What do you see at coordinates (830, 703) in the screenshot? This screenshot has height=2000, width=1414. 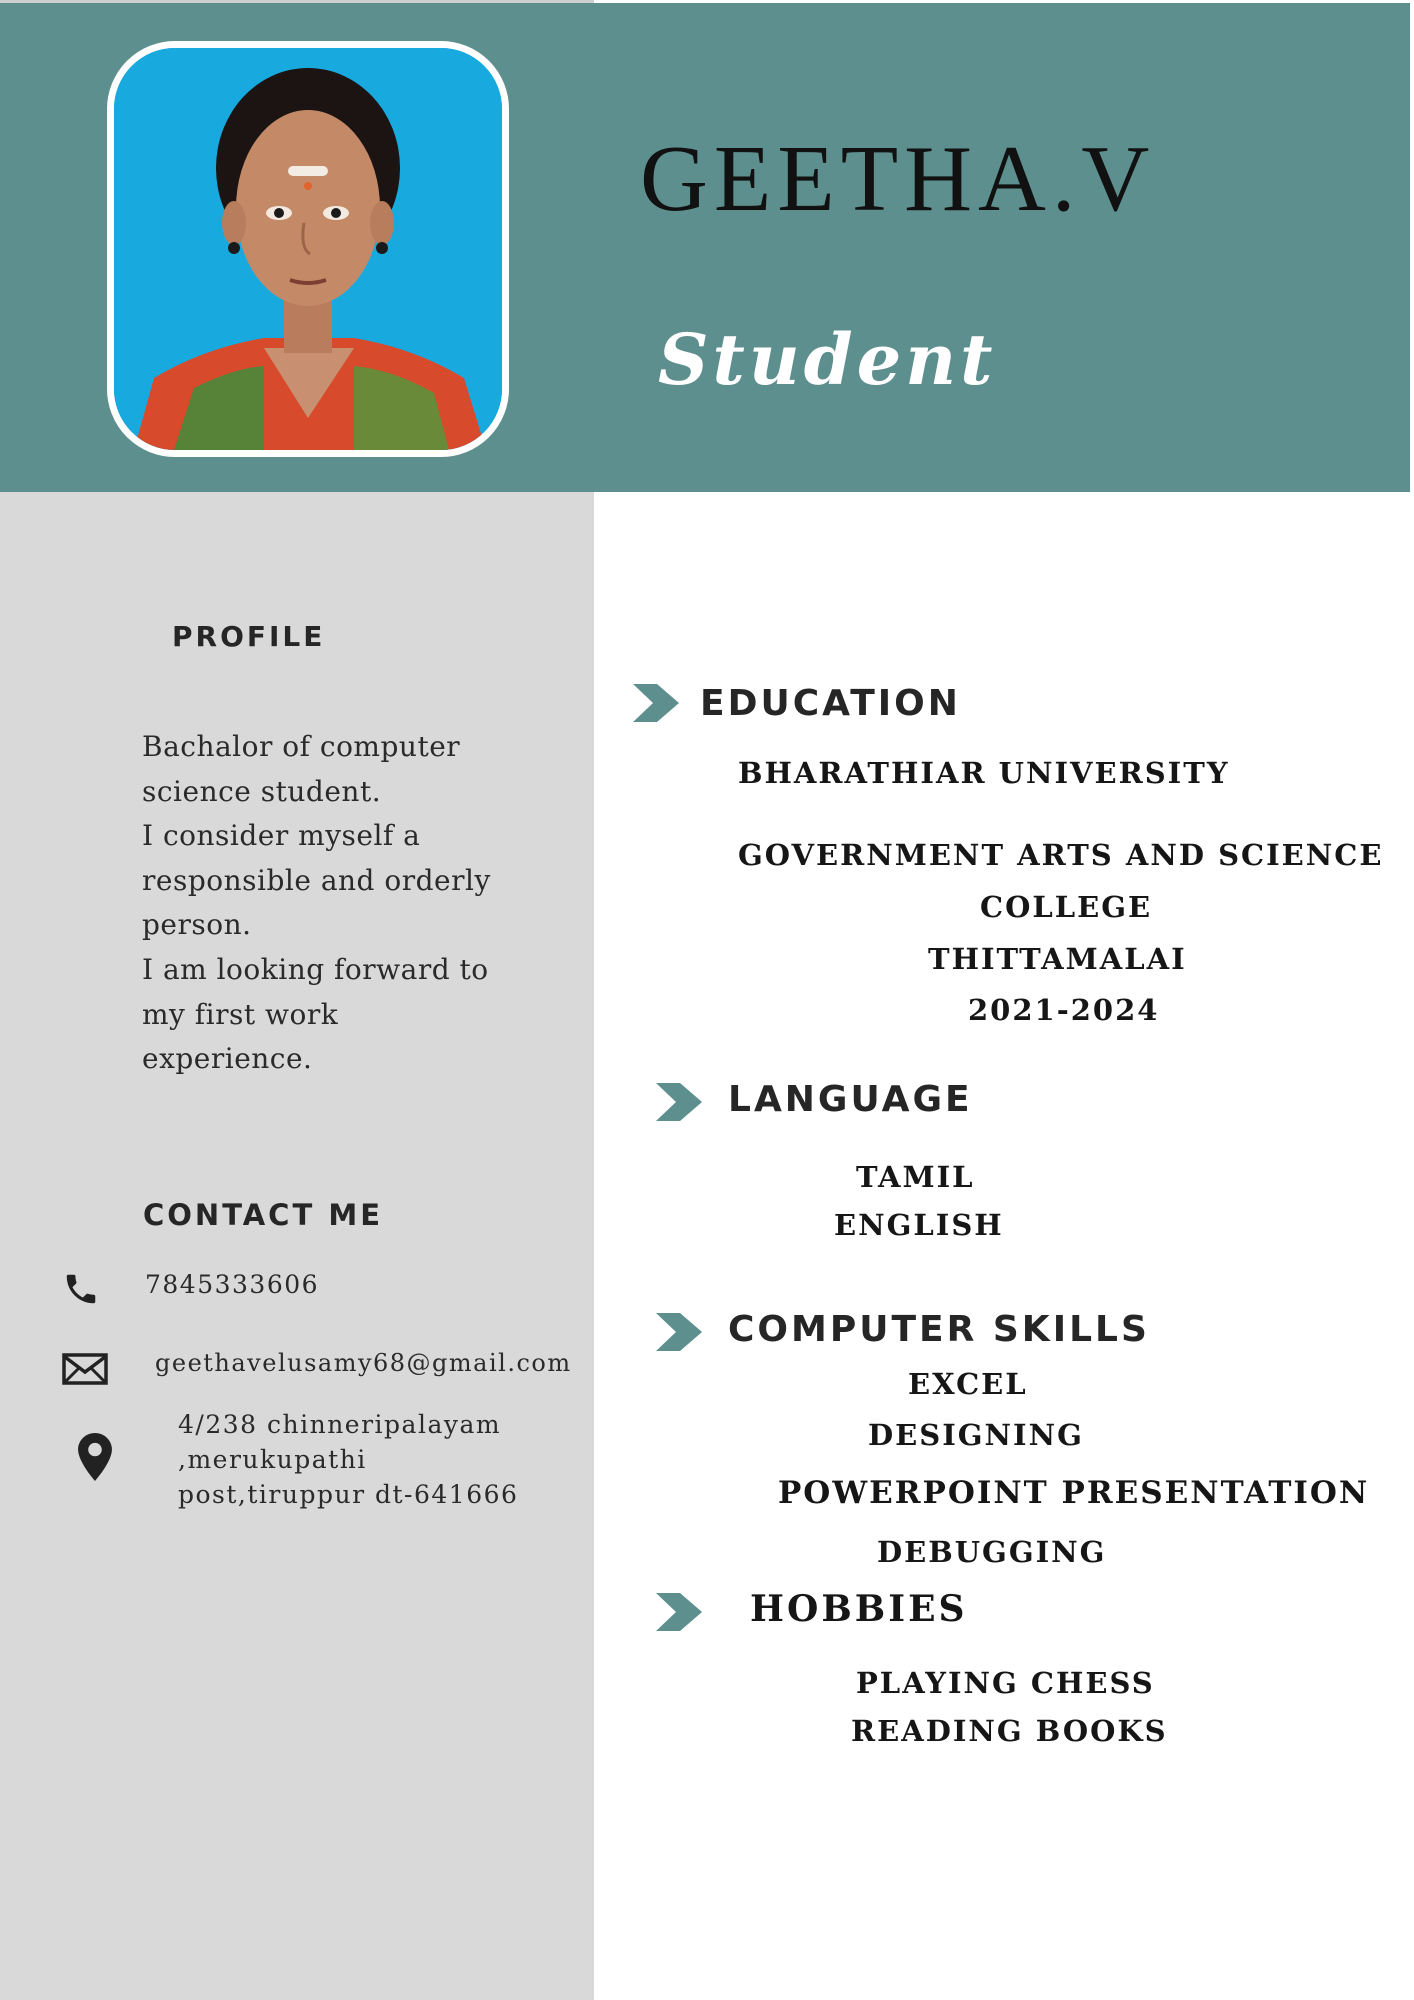 I see `education-heading: EDUCATION` at bounding box center [830, 703].